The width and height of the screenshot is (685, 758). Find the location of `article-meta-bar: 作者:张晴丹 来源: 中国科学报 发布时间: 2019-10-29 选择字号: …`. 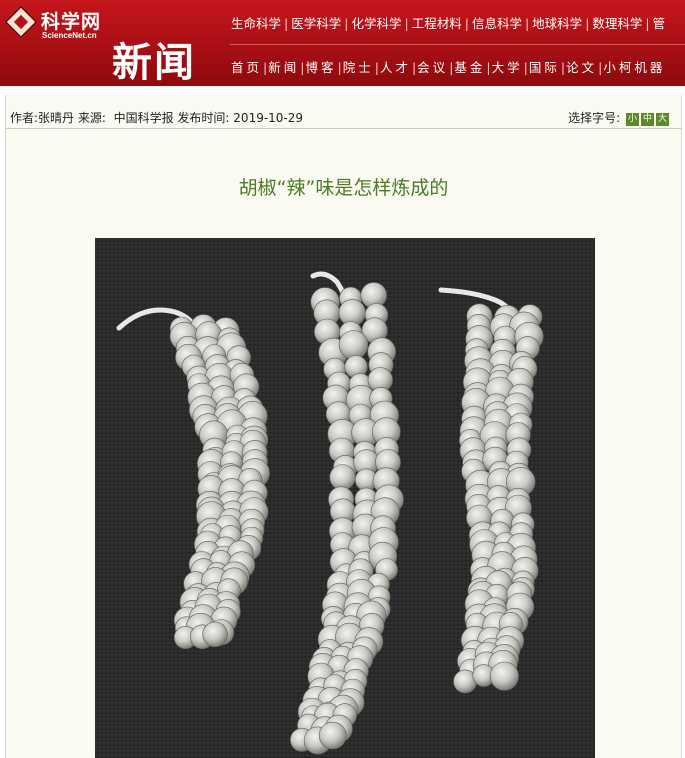

article-meta-bar: 作者:张晴丹 来源: 中国科学报 发布时间: 2019-10-29 选择字号: … is located at coordinates (343, 112).